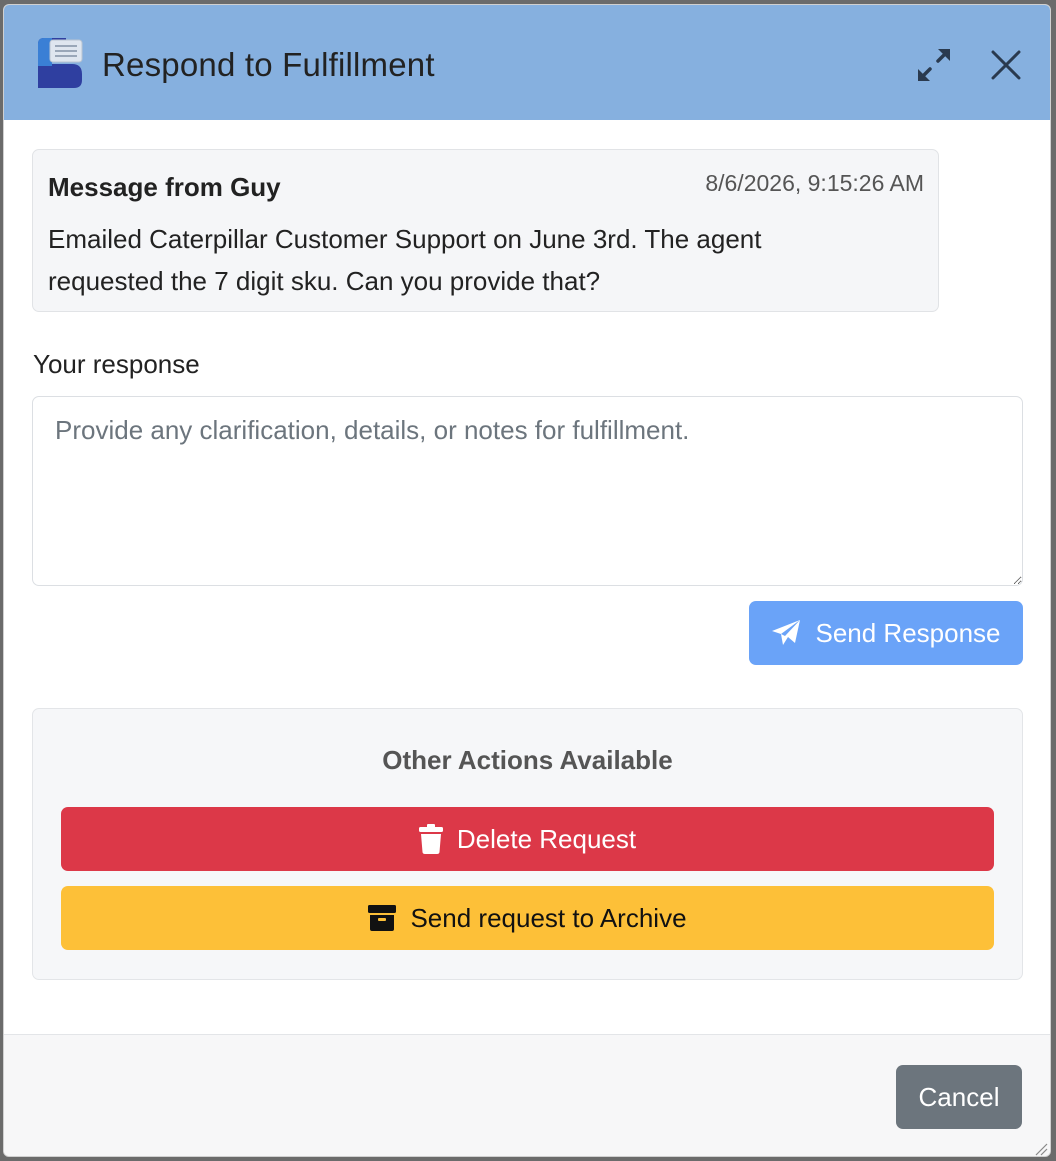 The height and width of the screenshot is (1161, 1056). I want to click on trash-icon, so click(430, 839).